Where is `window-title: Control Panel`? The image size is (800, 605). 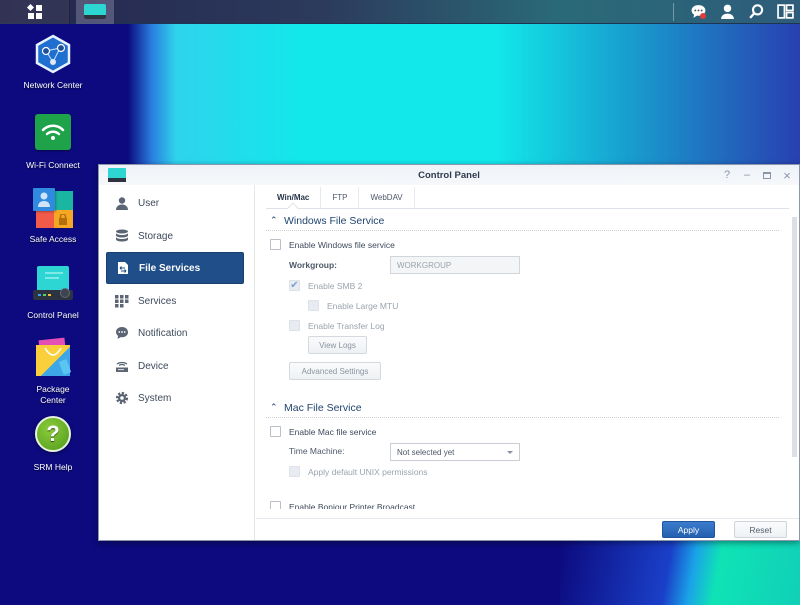
window-title: Control Panel is located at coordinates (449, 175).